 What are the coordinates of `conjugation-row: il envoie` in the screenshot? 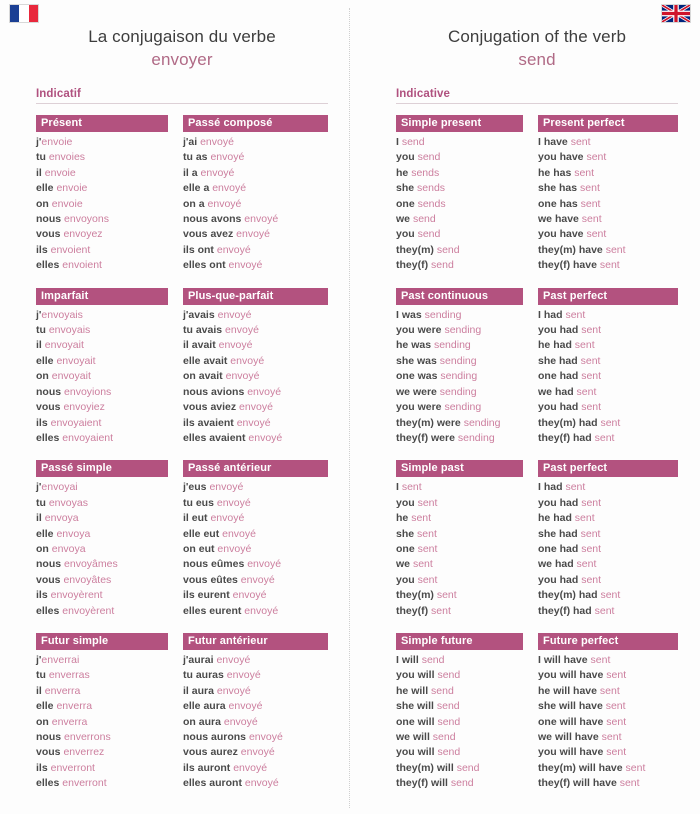 It's located at (102, 173).